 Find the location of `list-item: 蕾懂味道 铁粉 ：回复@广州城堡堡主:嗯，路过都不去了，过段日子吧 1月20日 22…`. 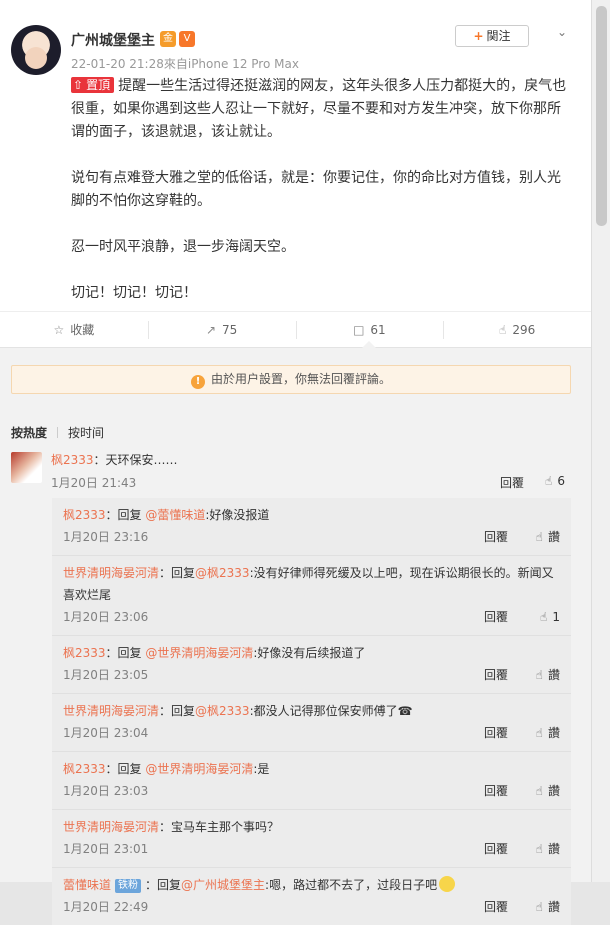

list-item: 蕾懂味道 铁粉 ：回复@广州城堡堡主:嗯，路过都不去了，过段日子吧 1月20日 22… is located at coordinates (311, 896).